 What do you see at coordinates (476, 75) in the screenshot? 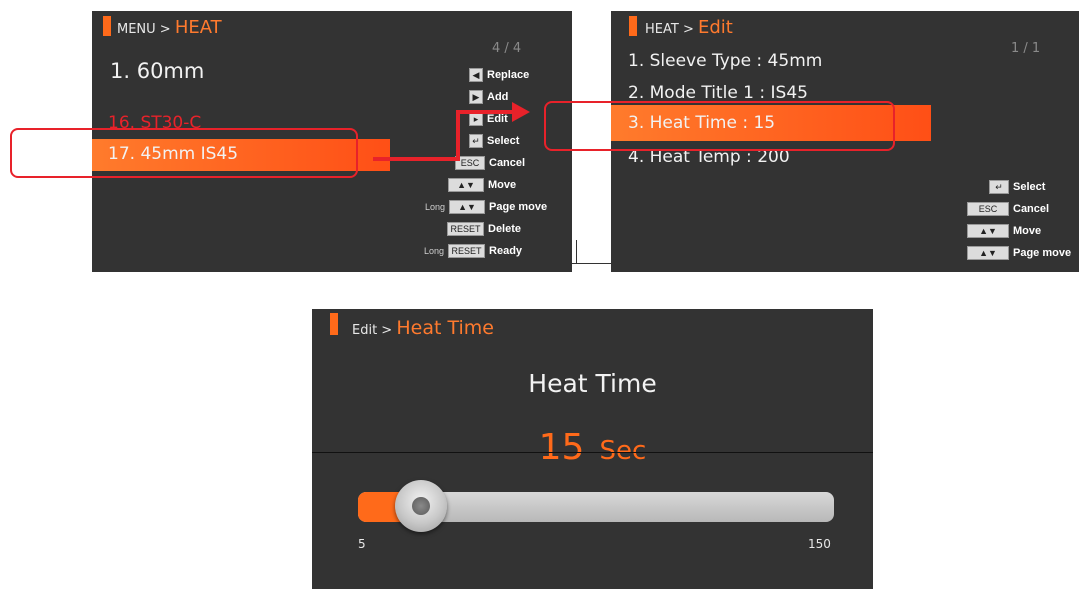
I see `left-arrow-key-icon: ◀` at bounding box center [476, 75].